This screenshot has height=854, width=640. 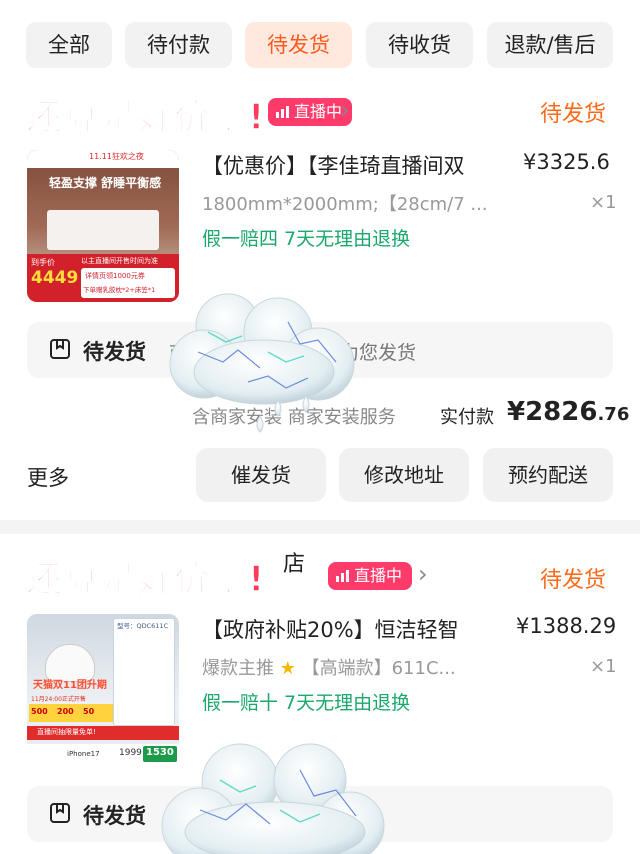 What do you see at coordinates (89, 711) in the screenshot?
I see `thumb-coupon: 50` at bounding box center [89, 711].